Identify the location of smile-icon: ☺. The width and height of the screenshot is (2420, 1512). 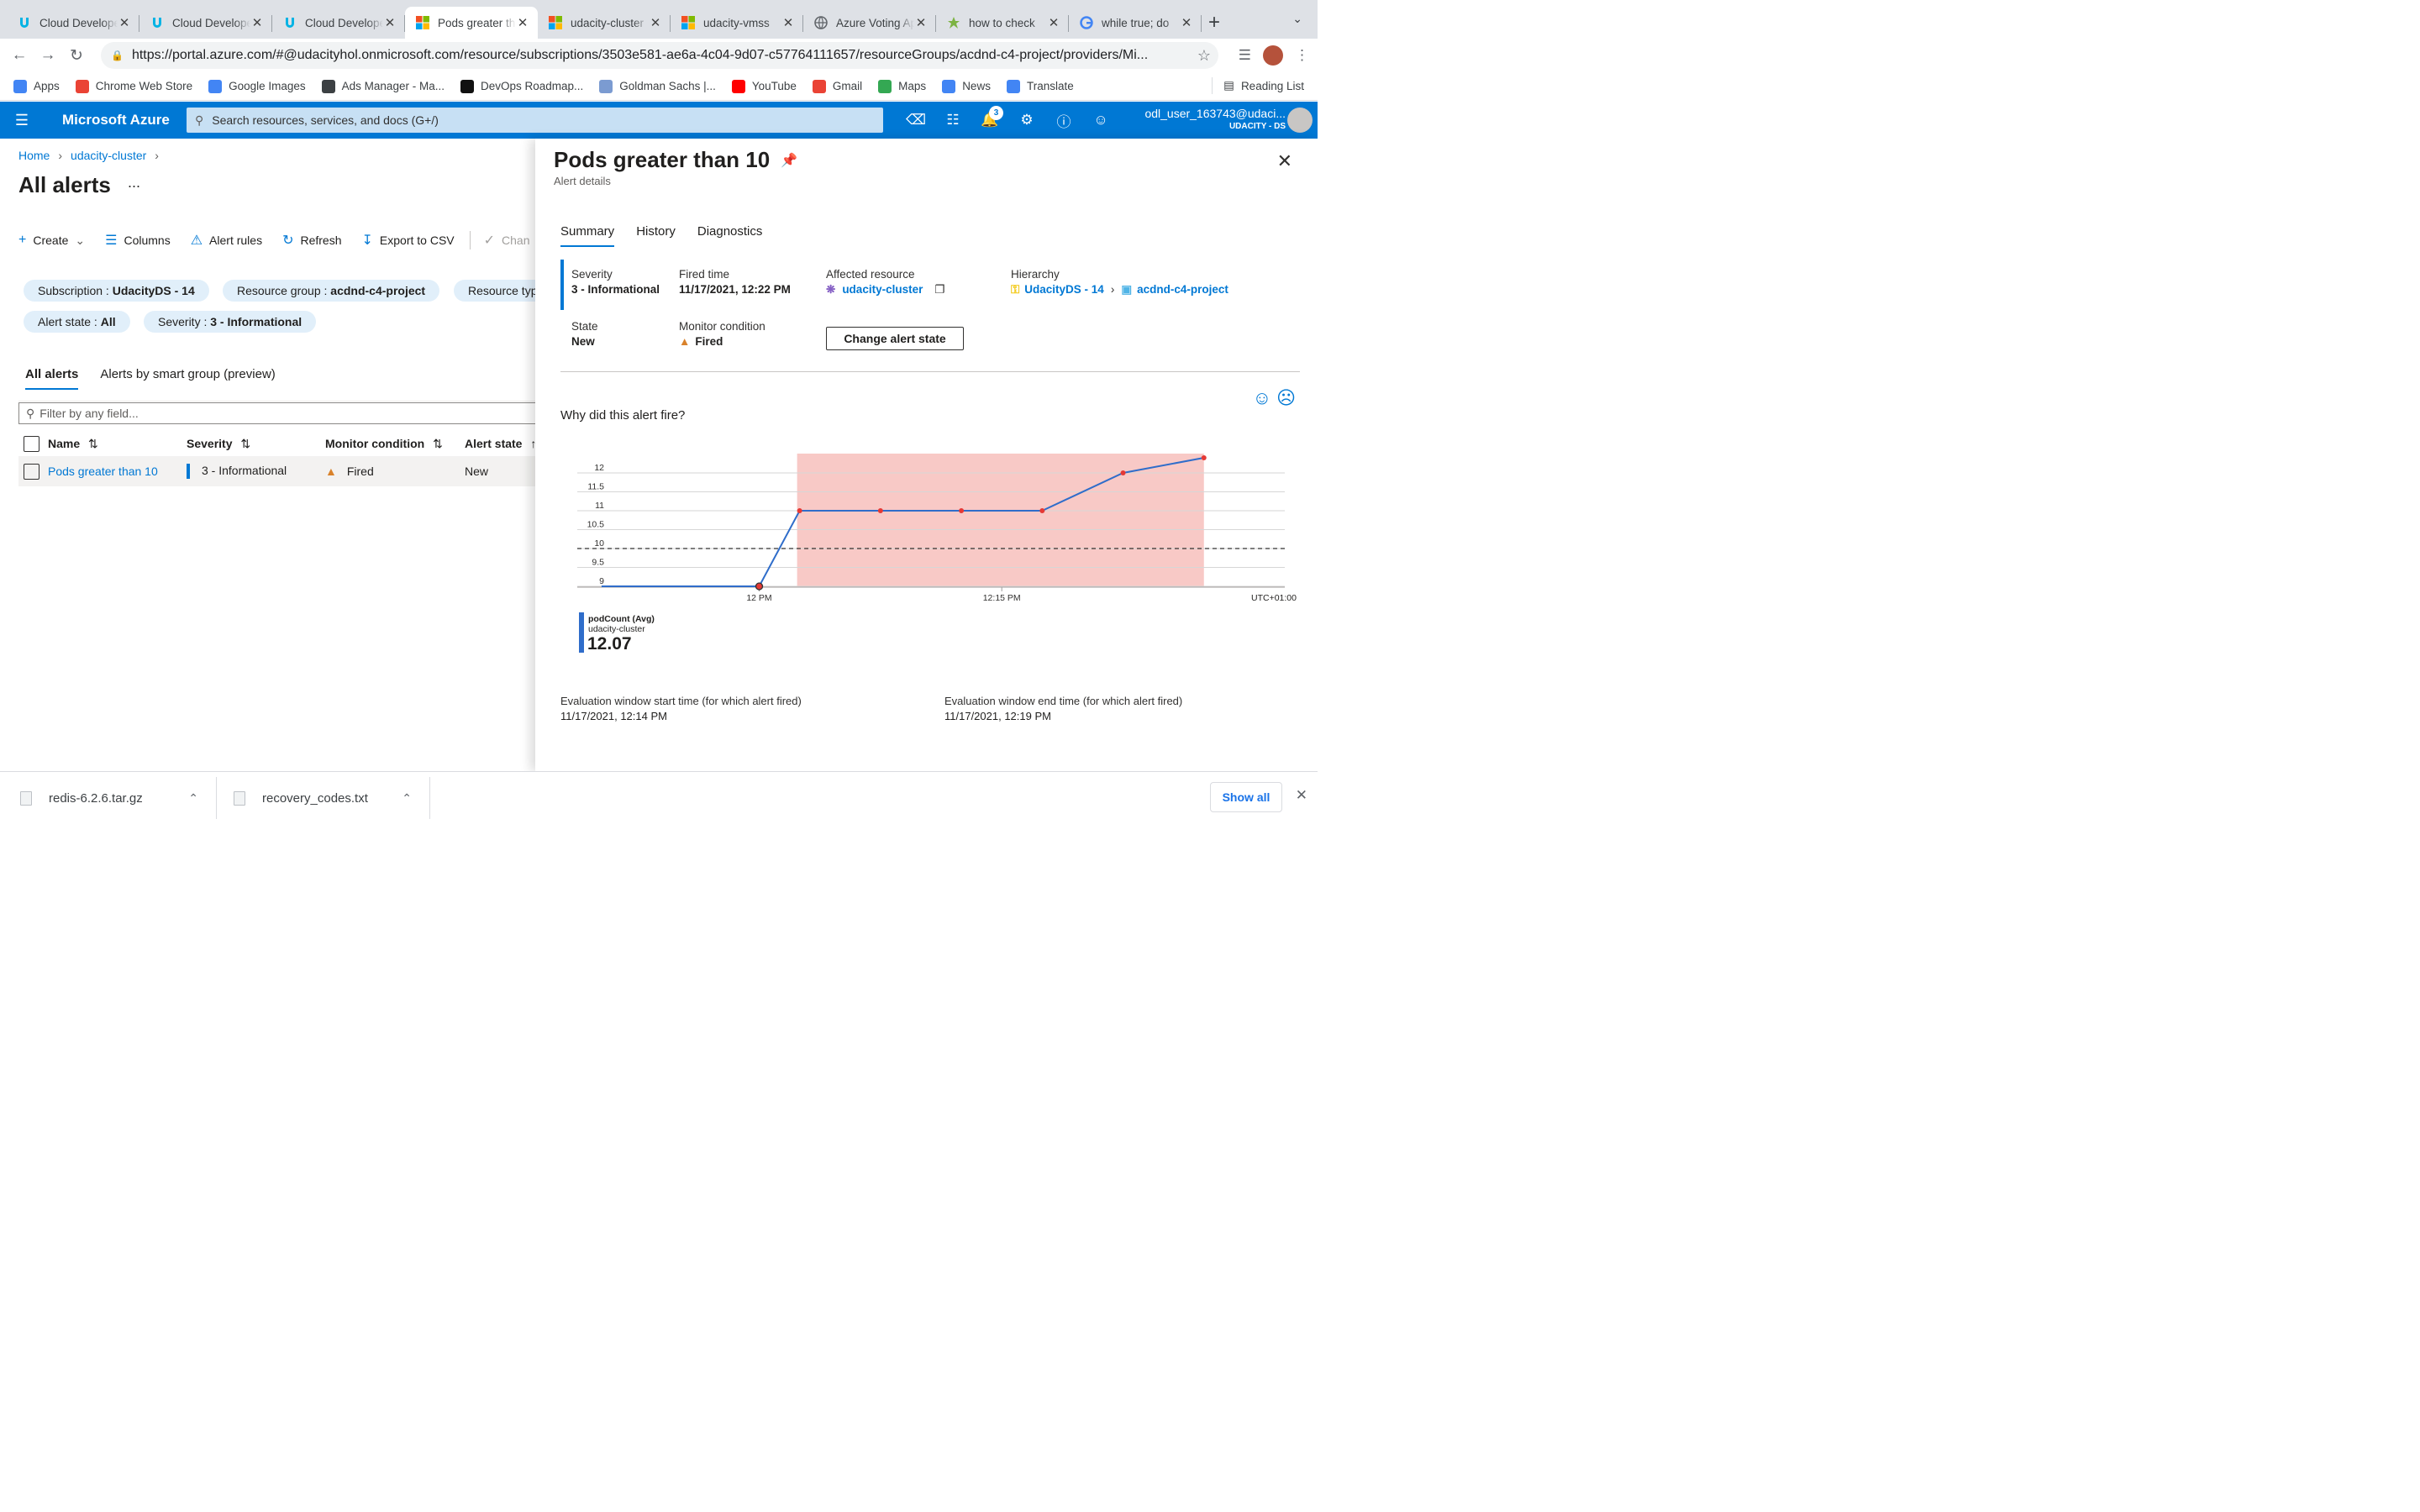
(1262, 398).